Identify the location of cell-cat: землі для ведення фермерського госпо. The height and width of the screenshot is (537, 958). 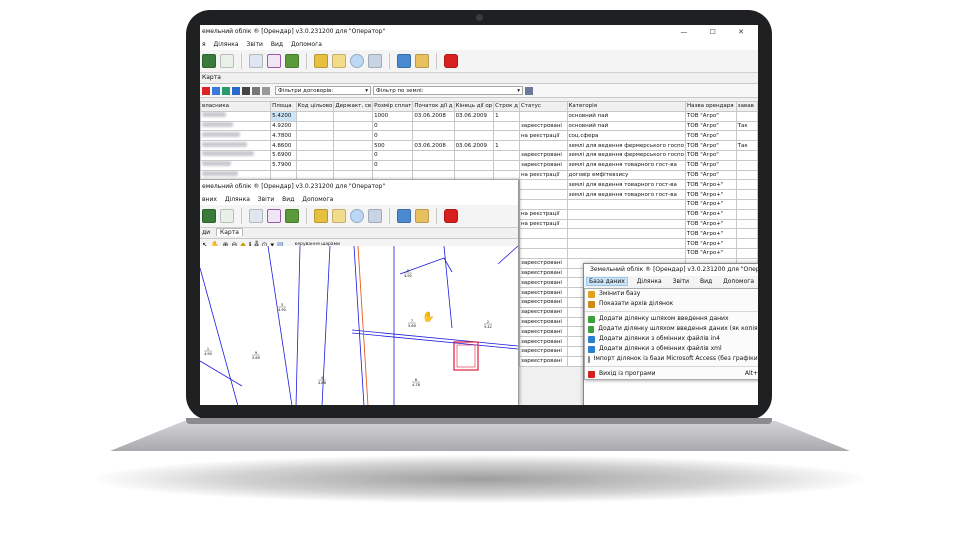
(626, 145).